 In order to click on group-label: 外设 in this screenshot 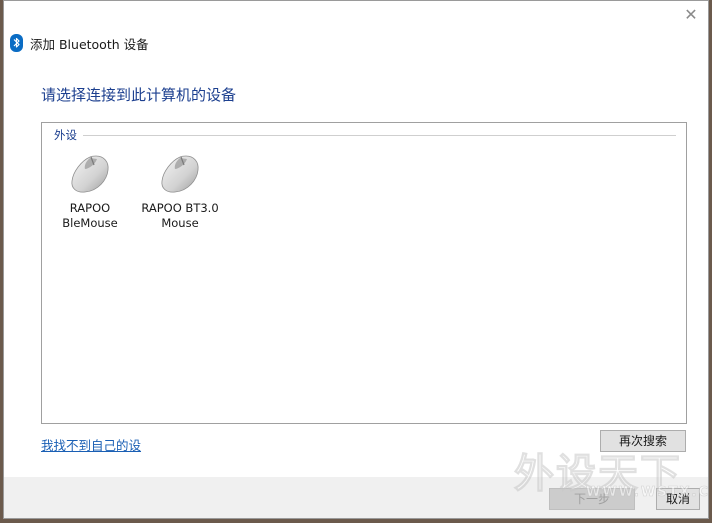, I will do `click(65, 135)`.